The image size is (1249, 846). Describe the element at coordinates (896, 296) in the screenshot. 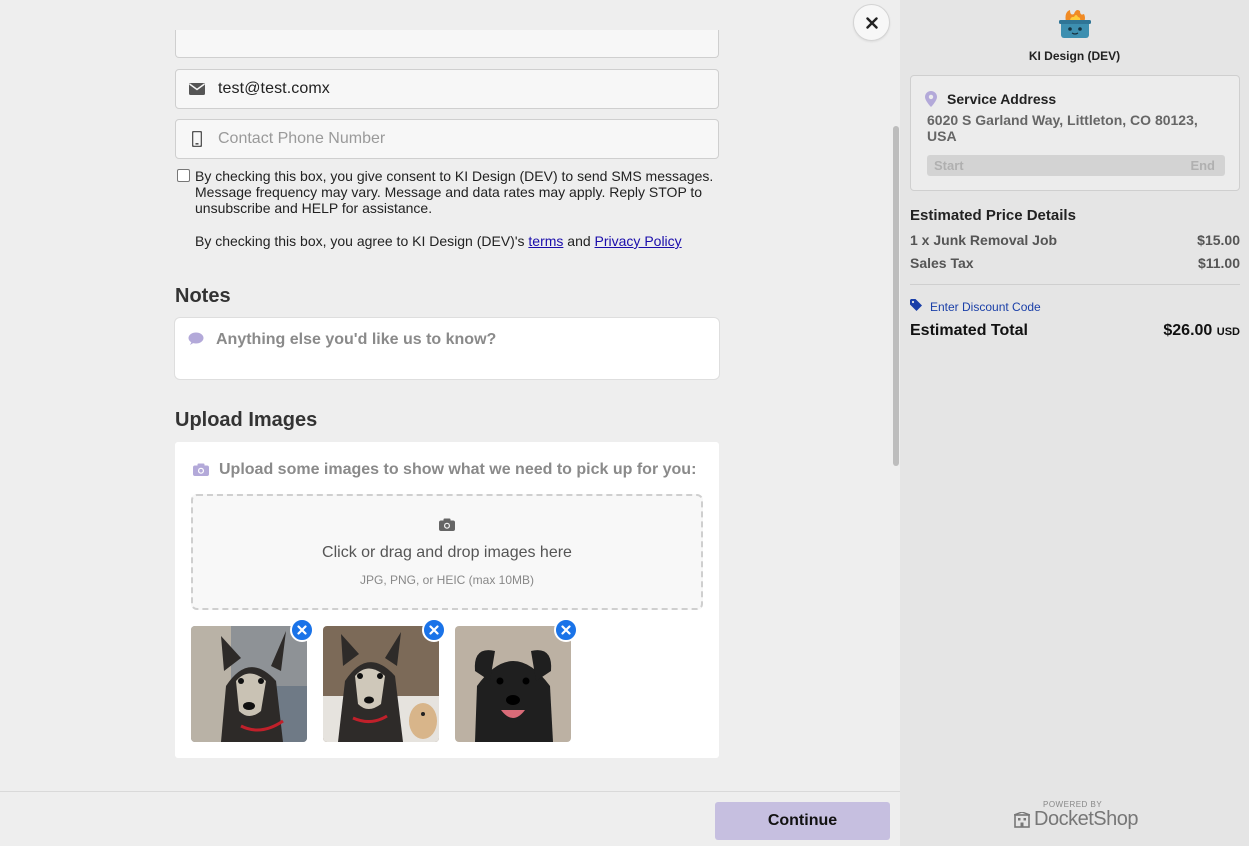

I see `scrollbar-thumb` at that location.